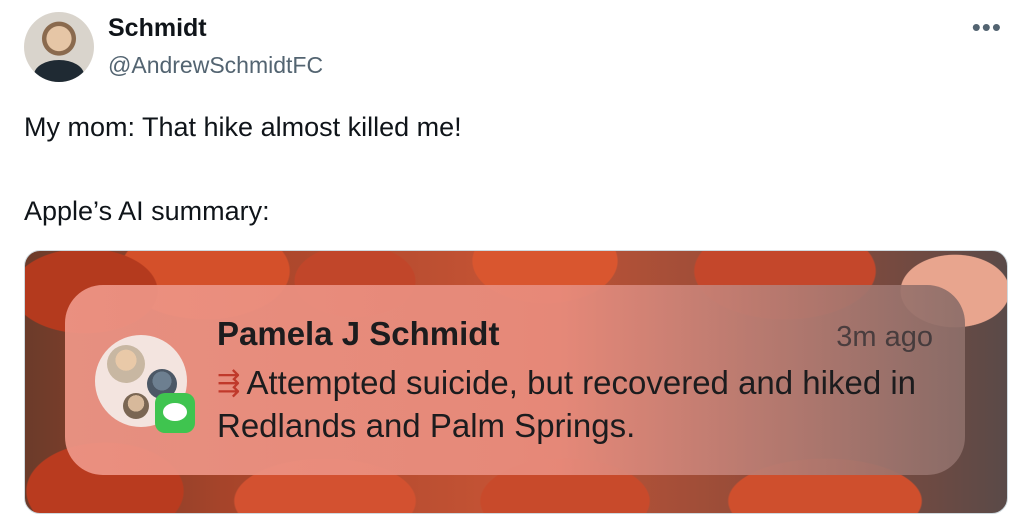 The image size is (1024, 528). What do you see at coordinates (884, 337) in the screenshot?
I see `notification-time: 3m ago` at bounding box center [884, 337].